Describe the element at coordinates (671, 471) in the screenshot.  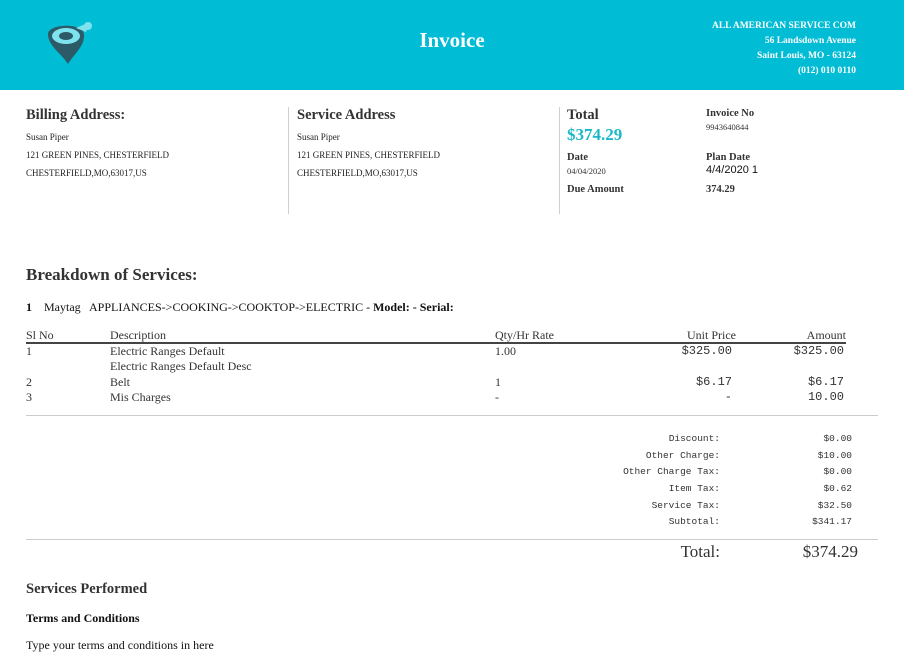
I see `other-charge-tax-label: Other Charge Tax:` at that location.